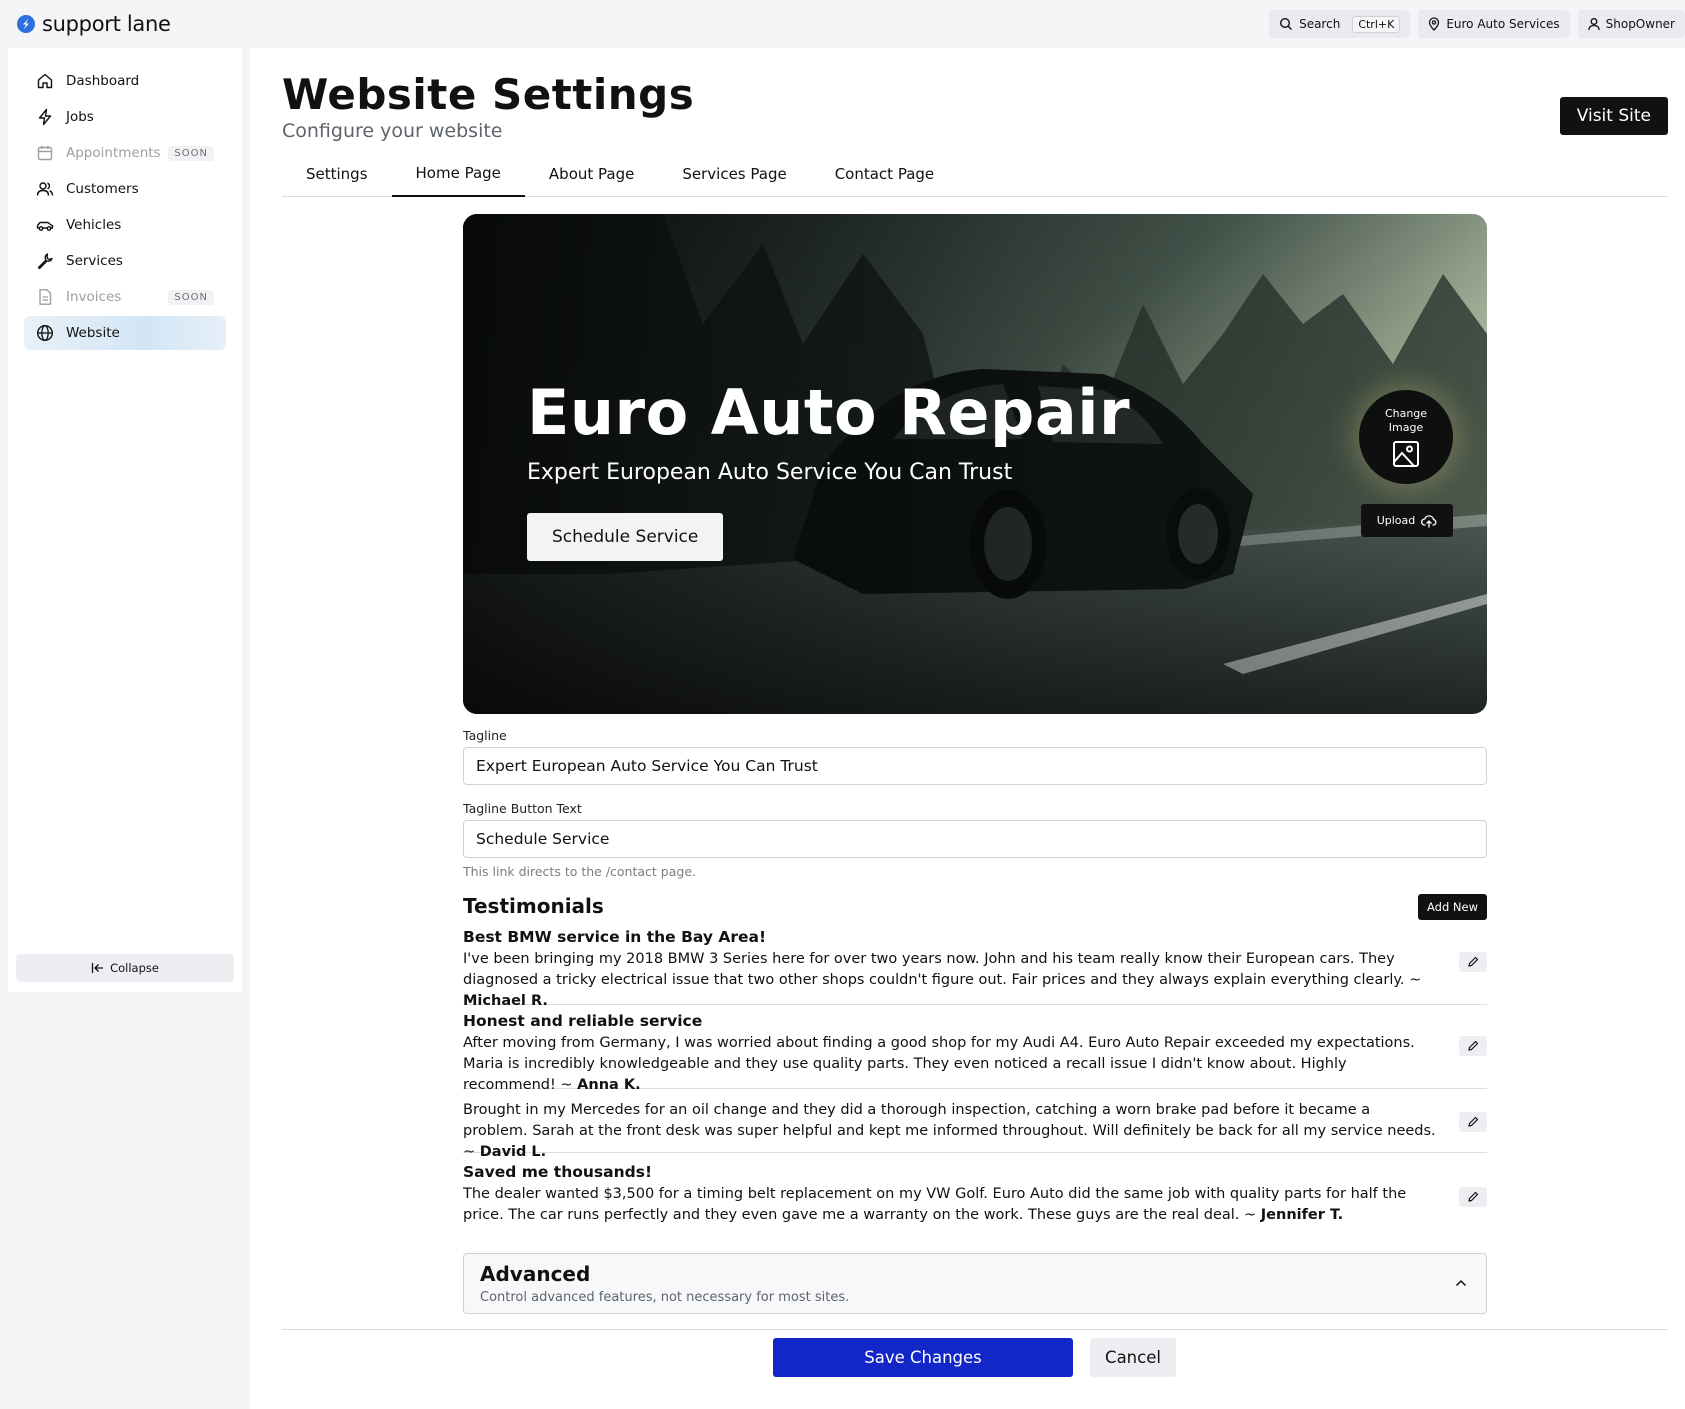  I want to click on collapse-icon, so click(97, 968).